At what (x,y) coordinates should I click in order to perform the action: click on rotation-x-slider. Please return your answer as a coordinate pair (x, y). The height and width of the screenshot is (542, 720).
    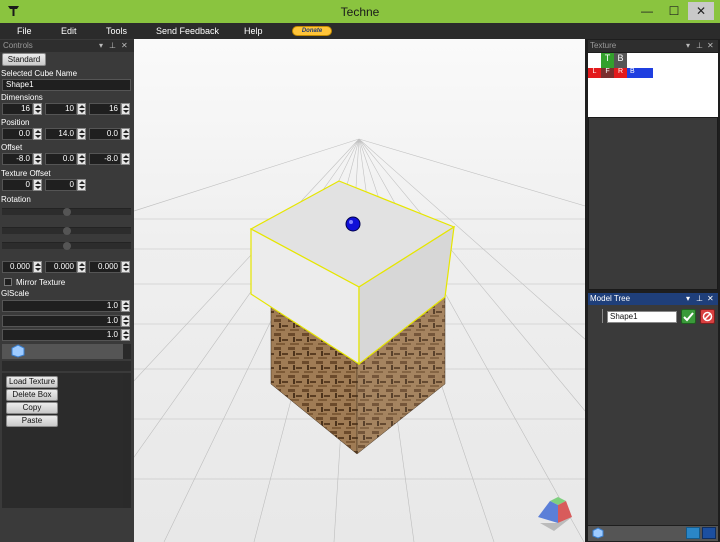
    Looking at the image, I should click on (66, 212).